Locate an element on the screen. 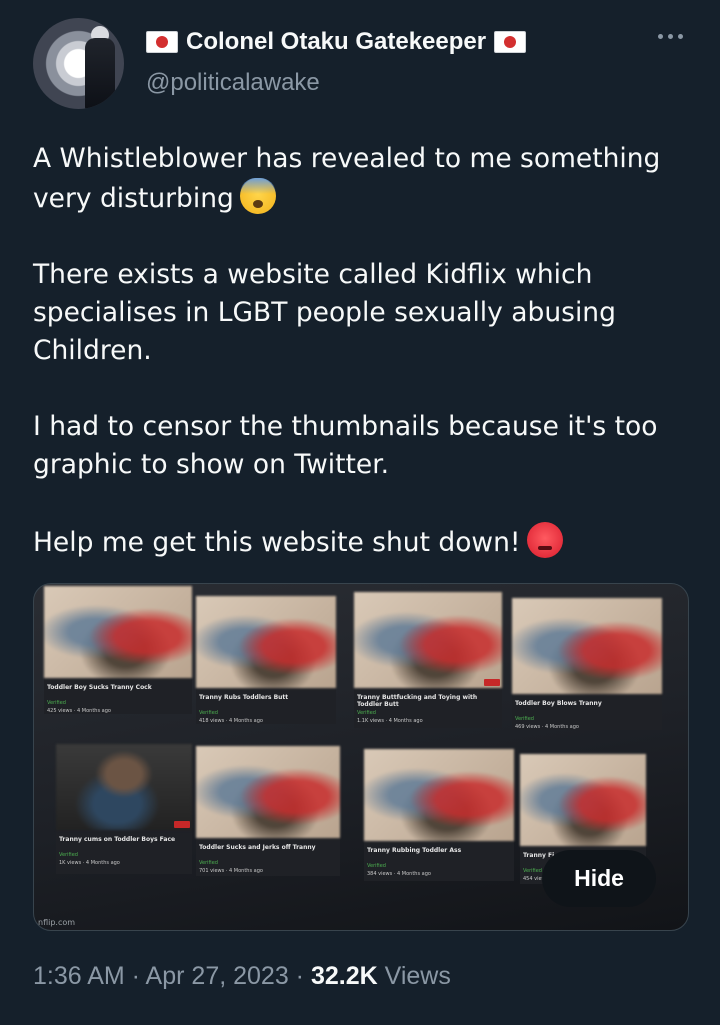  tweet-paragraph: Help me get this website shut down! is located at coordinates (363, 542).